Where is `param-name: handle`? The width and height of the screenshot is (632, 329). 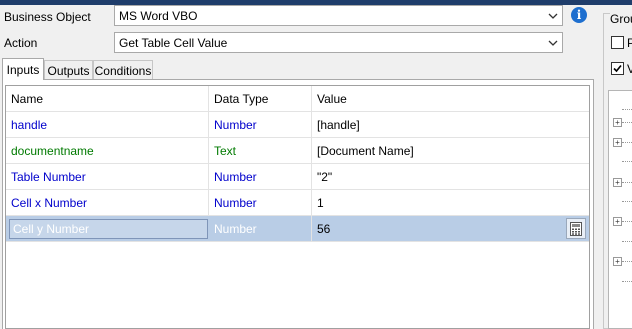 param-name: handle is located at coordinates (107, 125).